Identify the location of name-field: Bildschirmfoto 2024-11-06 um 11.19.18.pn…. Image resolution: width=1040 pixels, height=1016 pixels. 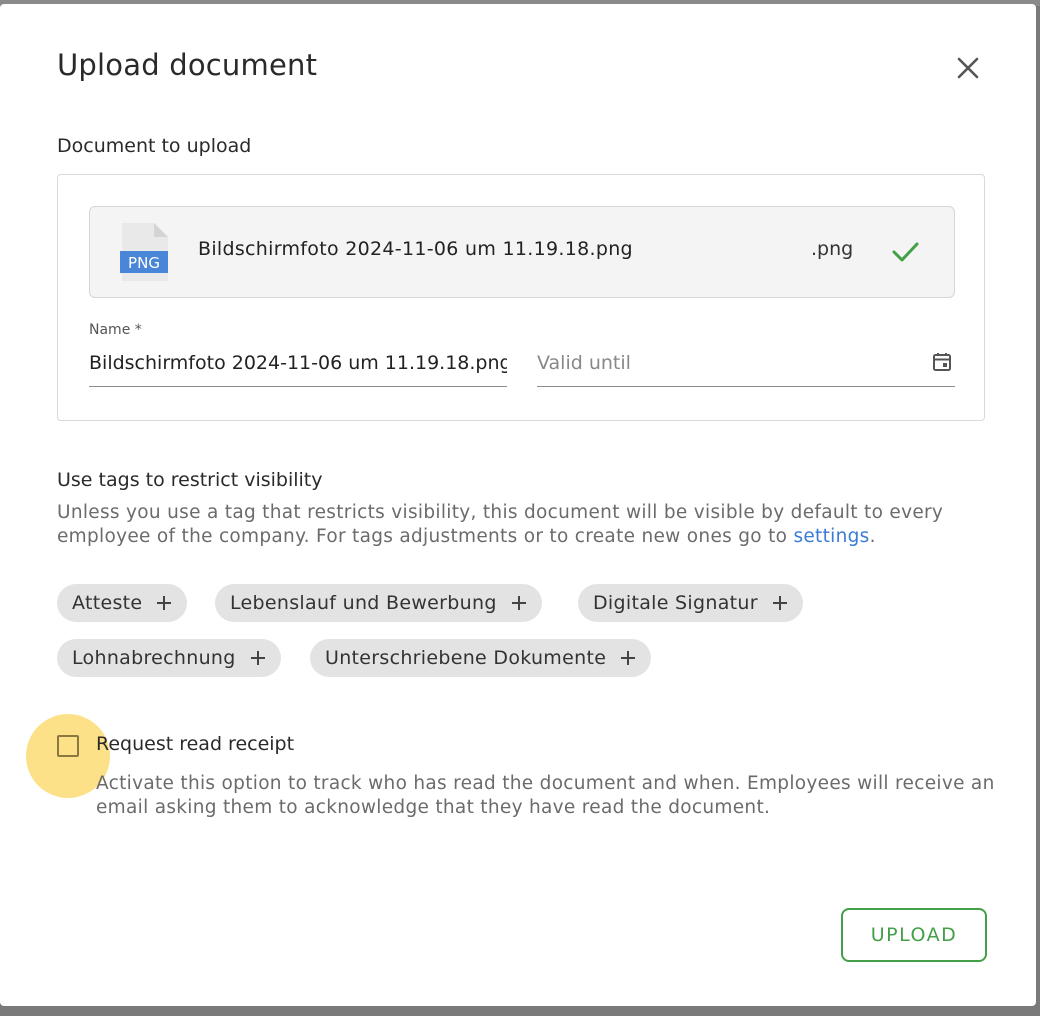
(298, 367).